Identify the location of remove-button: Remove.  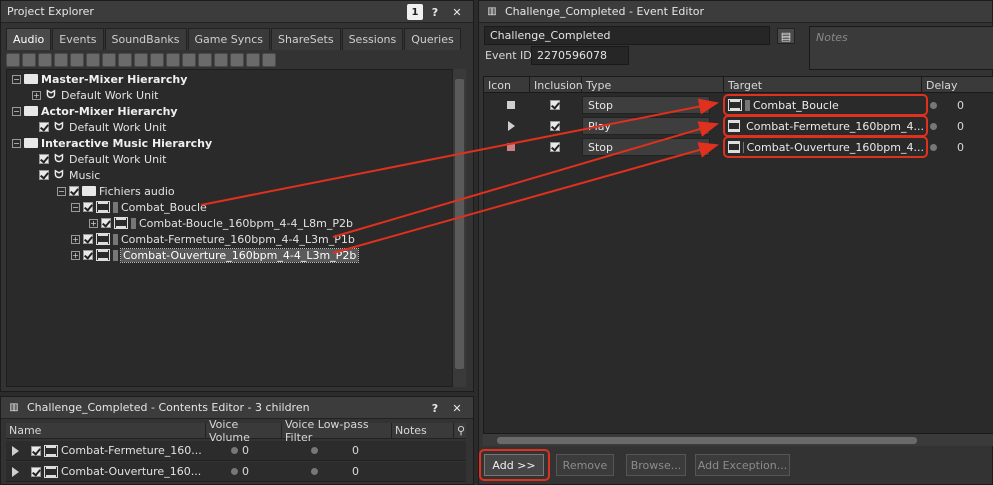
(585, 465).